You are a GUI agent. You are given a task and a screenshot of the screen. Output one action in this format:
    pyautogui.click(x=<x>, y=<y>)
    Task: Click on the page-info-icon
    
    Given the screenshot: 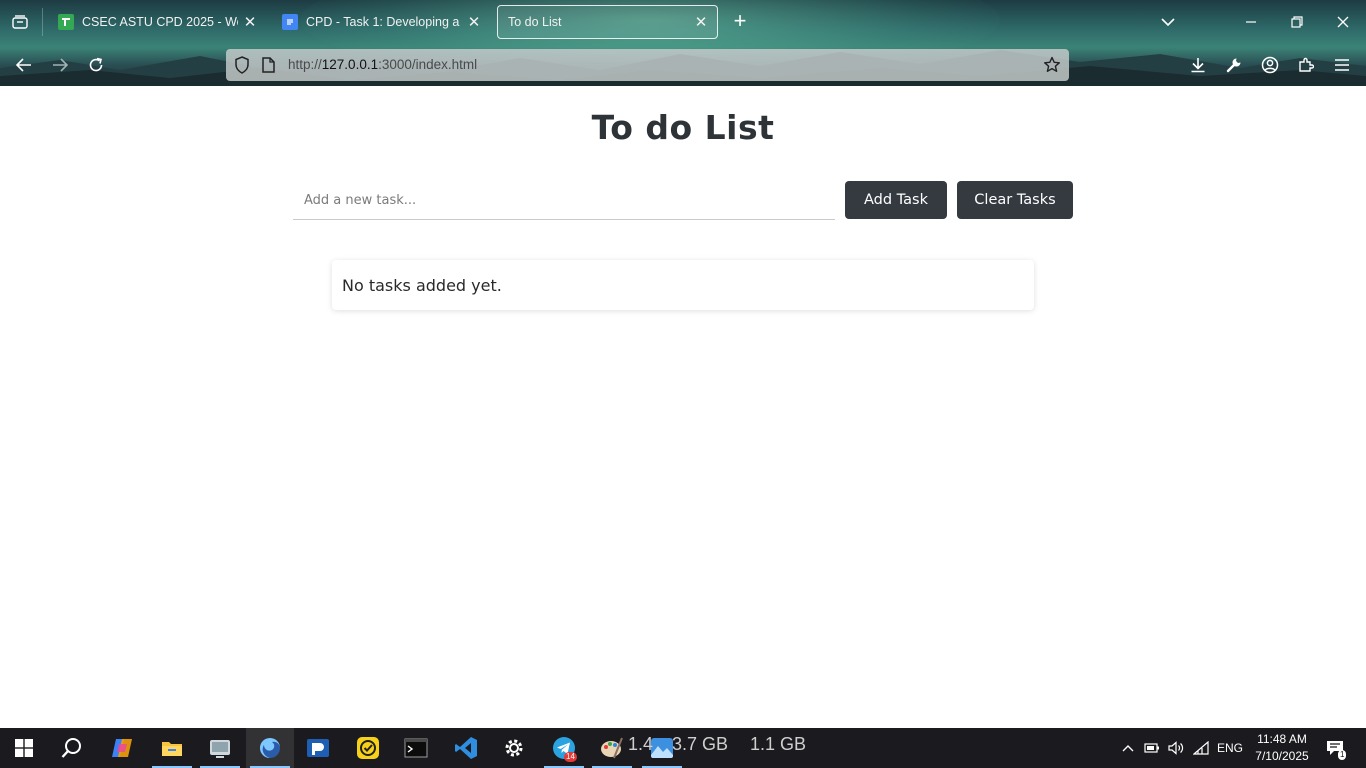 What is the action you would take?
    pyautogui.click(x=268, y=67)
    